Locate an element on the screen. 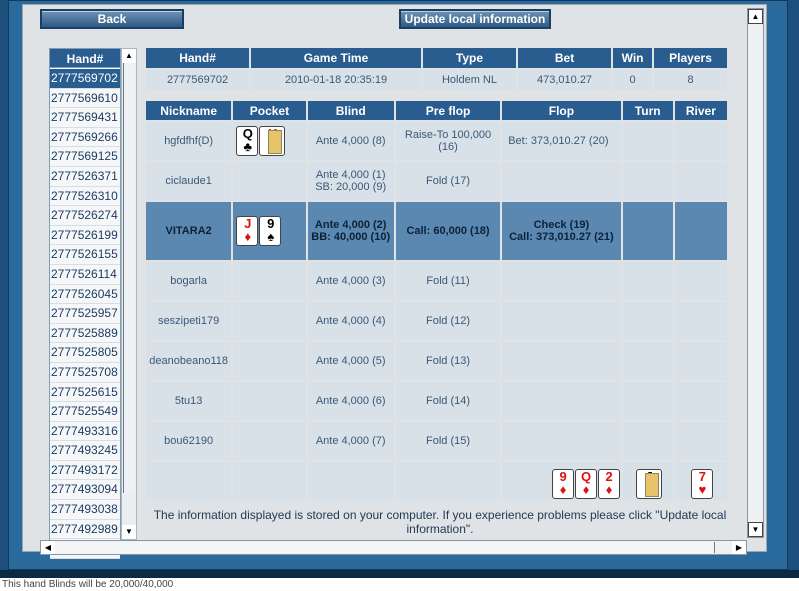 This screenshot has height=591, width=799. hand-list-item: 2777526371 is located at coordinates (85, 176).